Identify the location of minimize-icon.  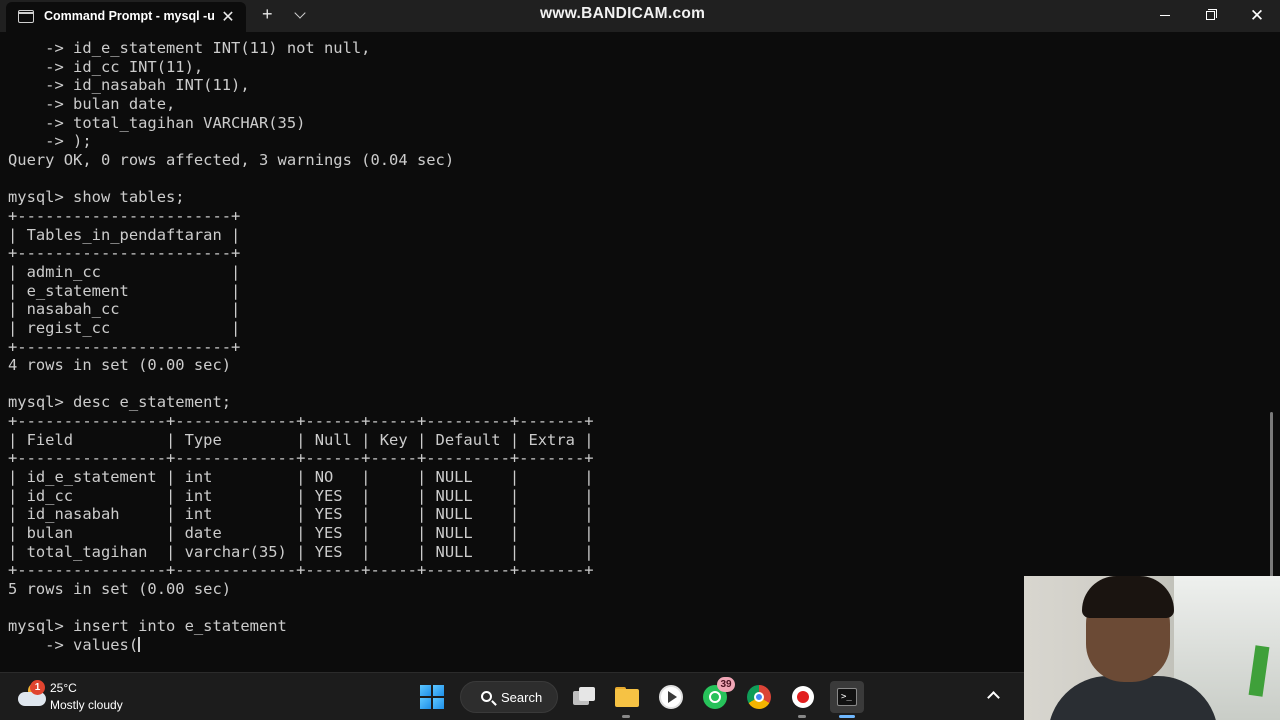
(1165, 15).